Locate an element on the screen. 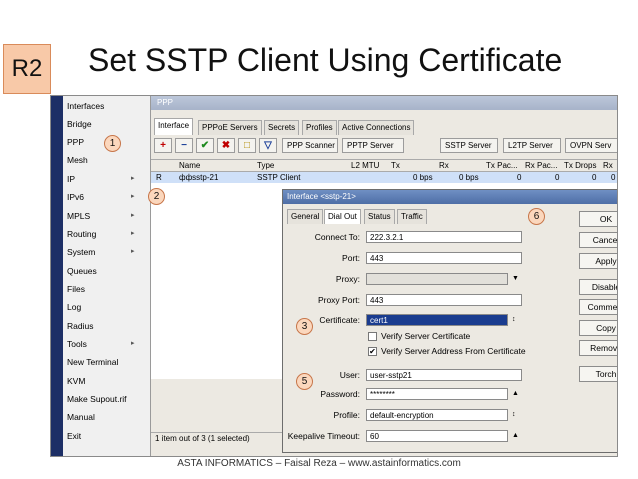 Image resolution: width=638 pixels, height=479 pixels. menu-item-mesh: Mesh is located at coordinates (77, 160).